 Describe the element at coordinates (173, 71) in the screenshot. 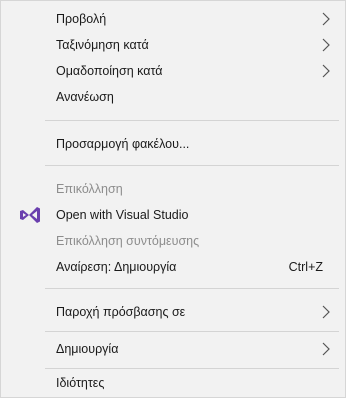

I see `menu-item-group-by: Ομαδοποίηση κατά` at that location.